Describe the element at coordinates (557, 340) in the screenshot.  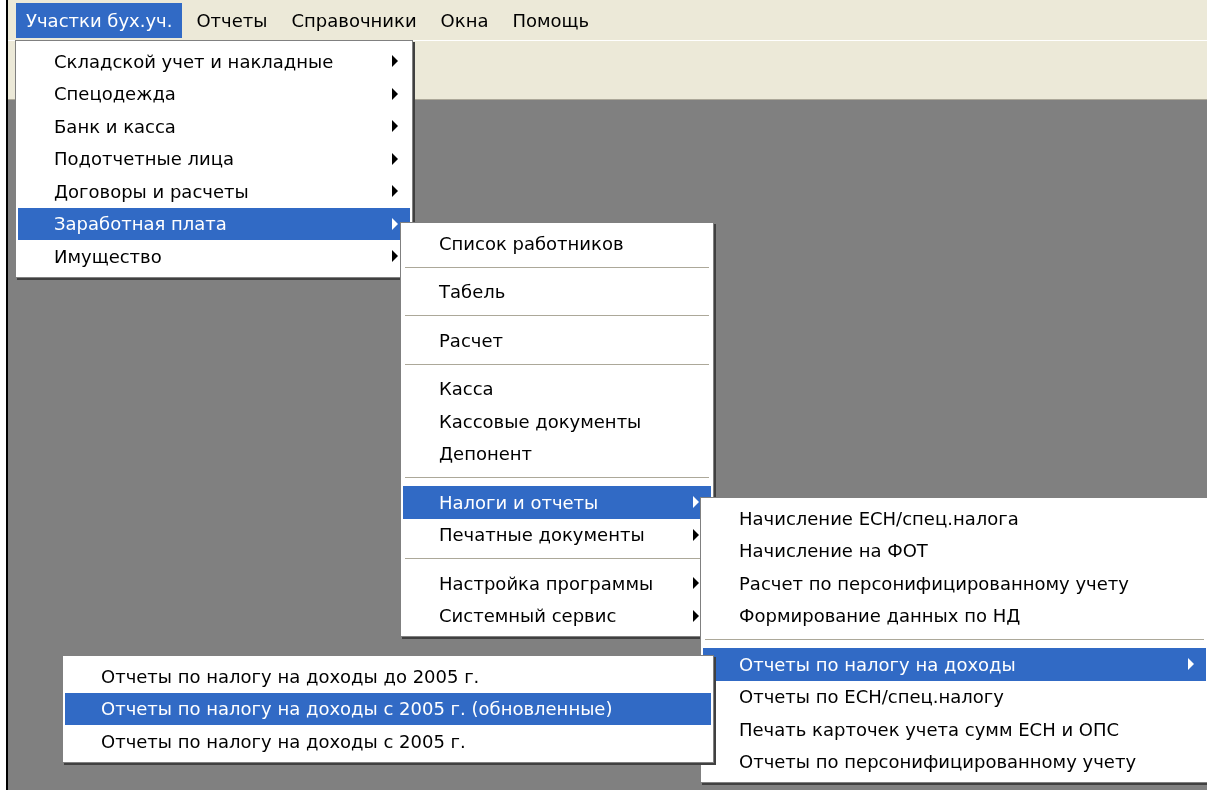
I see `menu-item: Расчет` at that location.